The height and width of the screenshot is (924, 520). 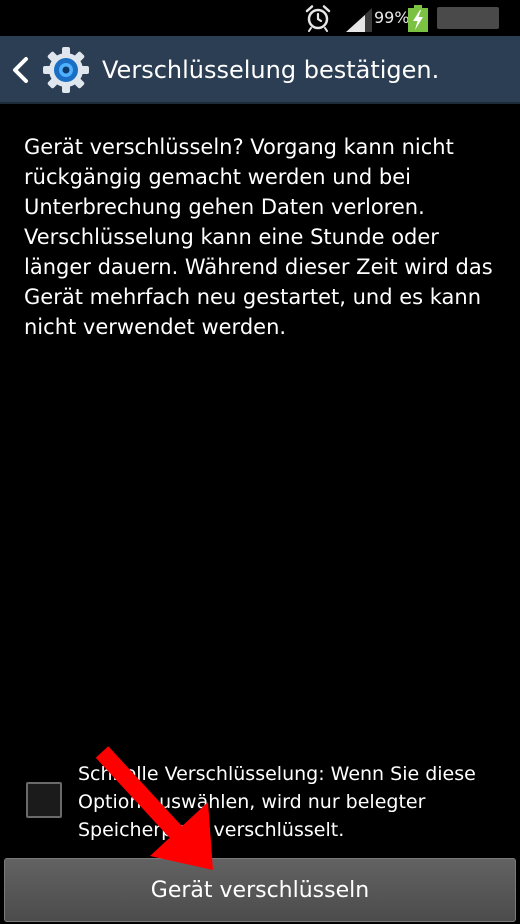 What do you see at coordinates (392, 17) in the screenshot?
I see `battery-percent: 99%` at bounding box center [392, 17].